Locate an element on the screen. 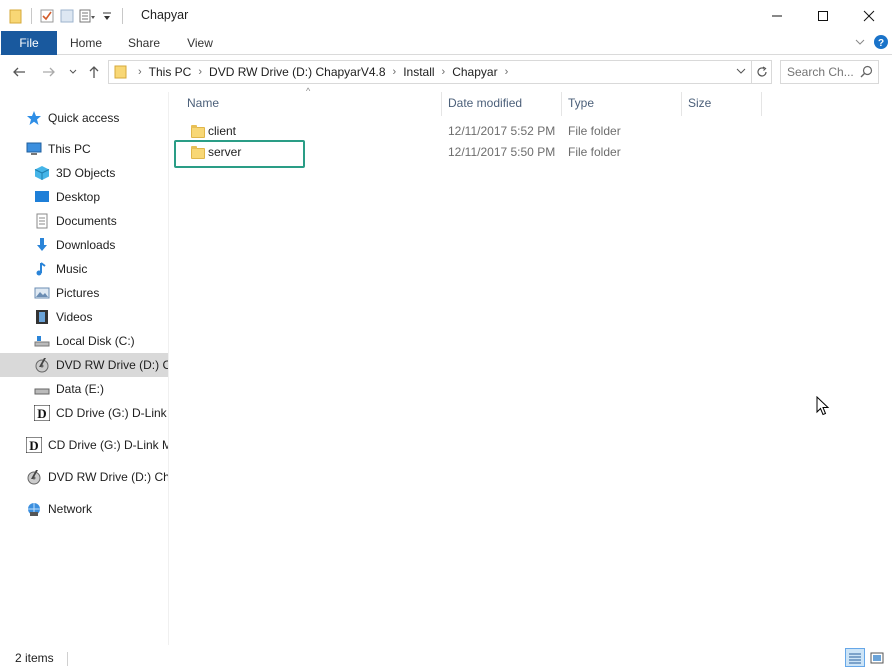  search-input is located at coordinates (823, 72).